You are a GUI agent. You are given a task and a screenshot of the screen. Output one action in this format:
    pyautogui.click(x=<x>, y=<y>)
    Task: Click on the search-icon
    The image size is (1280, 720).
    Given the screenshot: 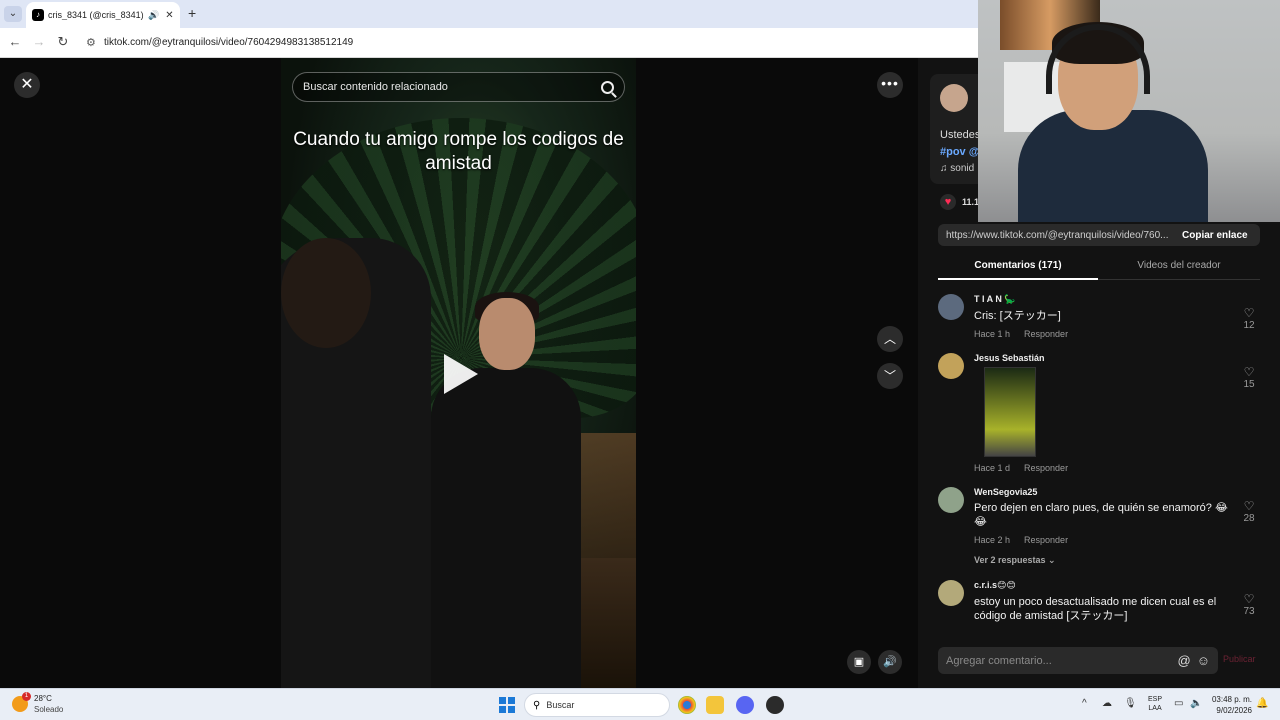 What is the action you would take?
    pyautogui.click(x=607, y=87)
    